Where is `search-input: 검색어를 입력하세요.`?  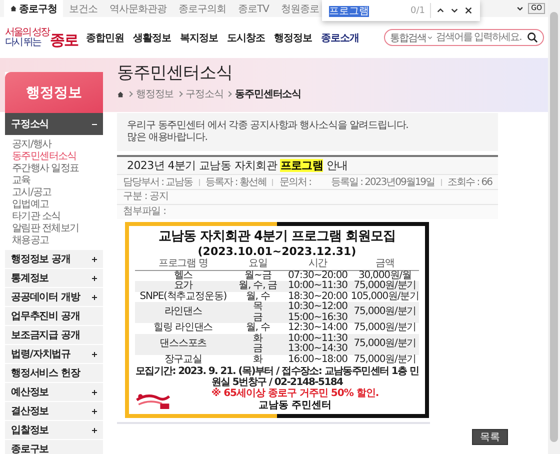 search-input: 검색어를 입력하세요. is located at coordinates (480, 37).